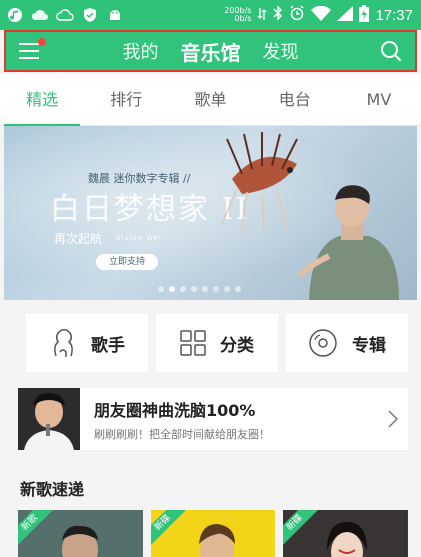 The height and width of the screenshot is (557, 421). I want to click on tab-playlists: 歌单, so click(210, 100).